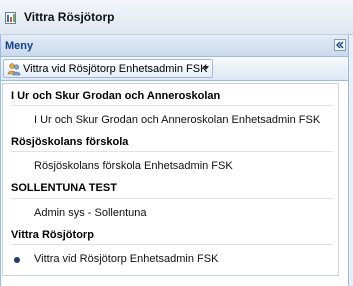 The image size is (353, 286). I want to click on window-title: Vittra Rösjötorp, so click(69, 17).